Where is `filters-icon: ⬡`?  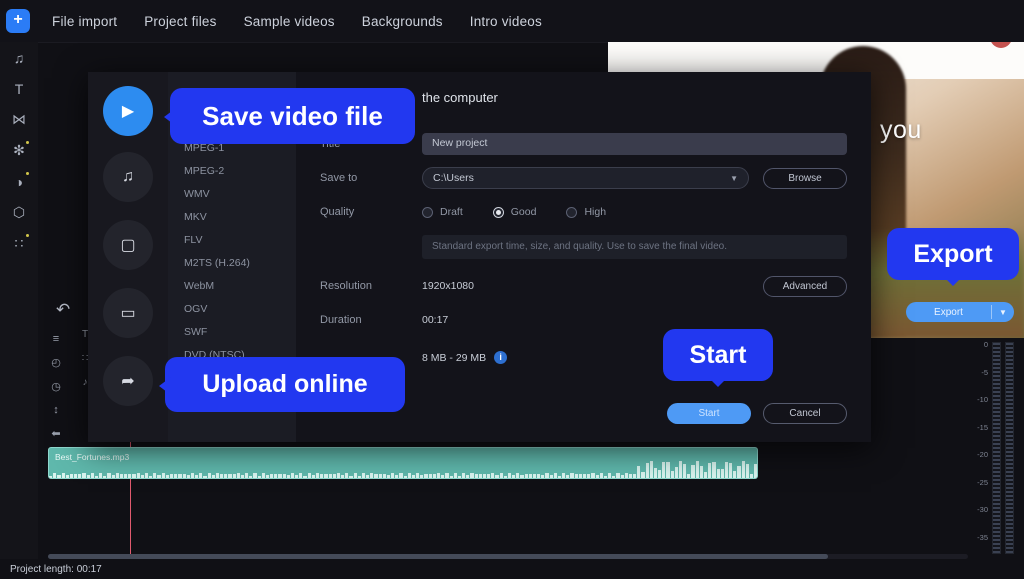
filters-icon: ⬡ is located at coordinates (19, 212).